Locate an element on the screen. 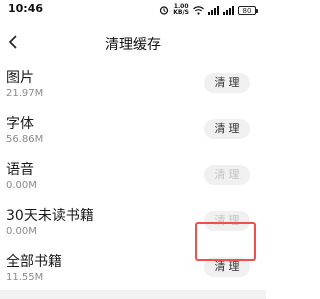  clean-all-books-button: 清理 is located at coordinates (227, 267).